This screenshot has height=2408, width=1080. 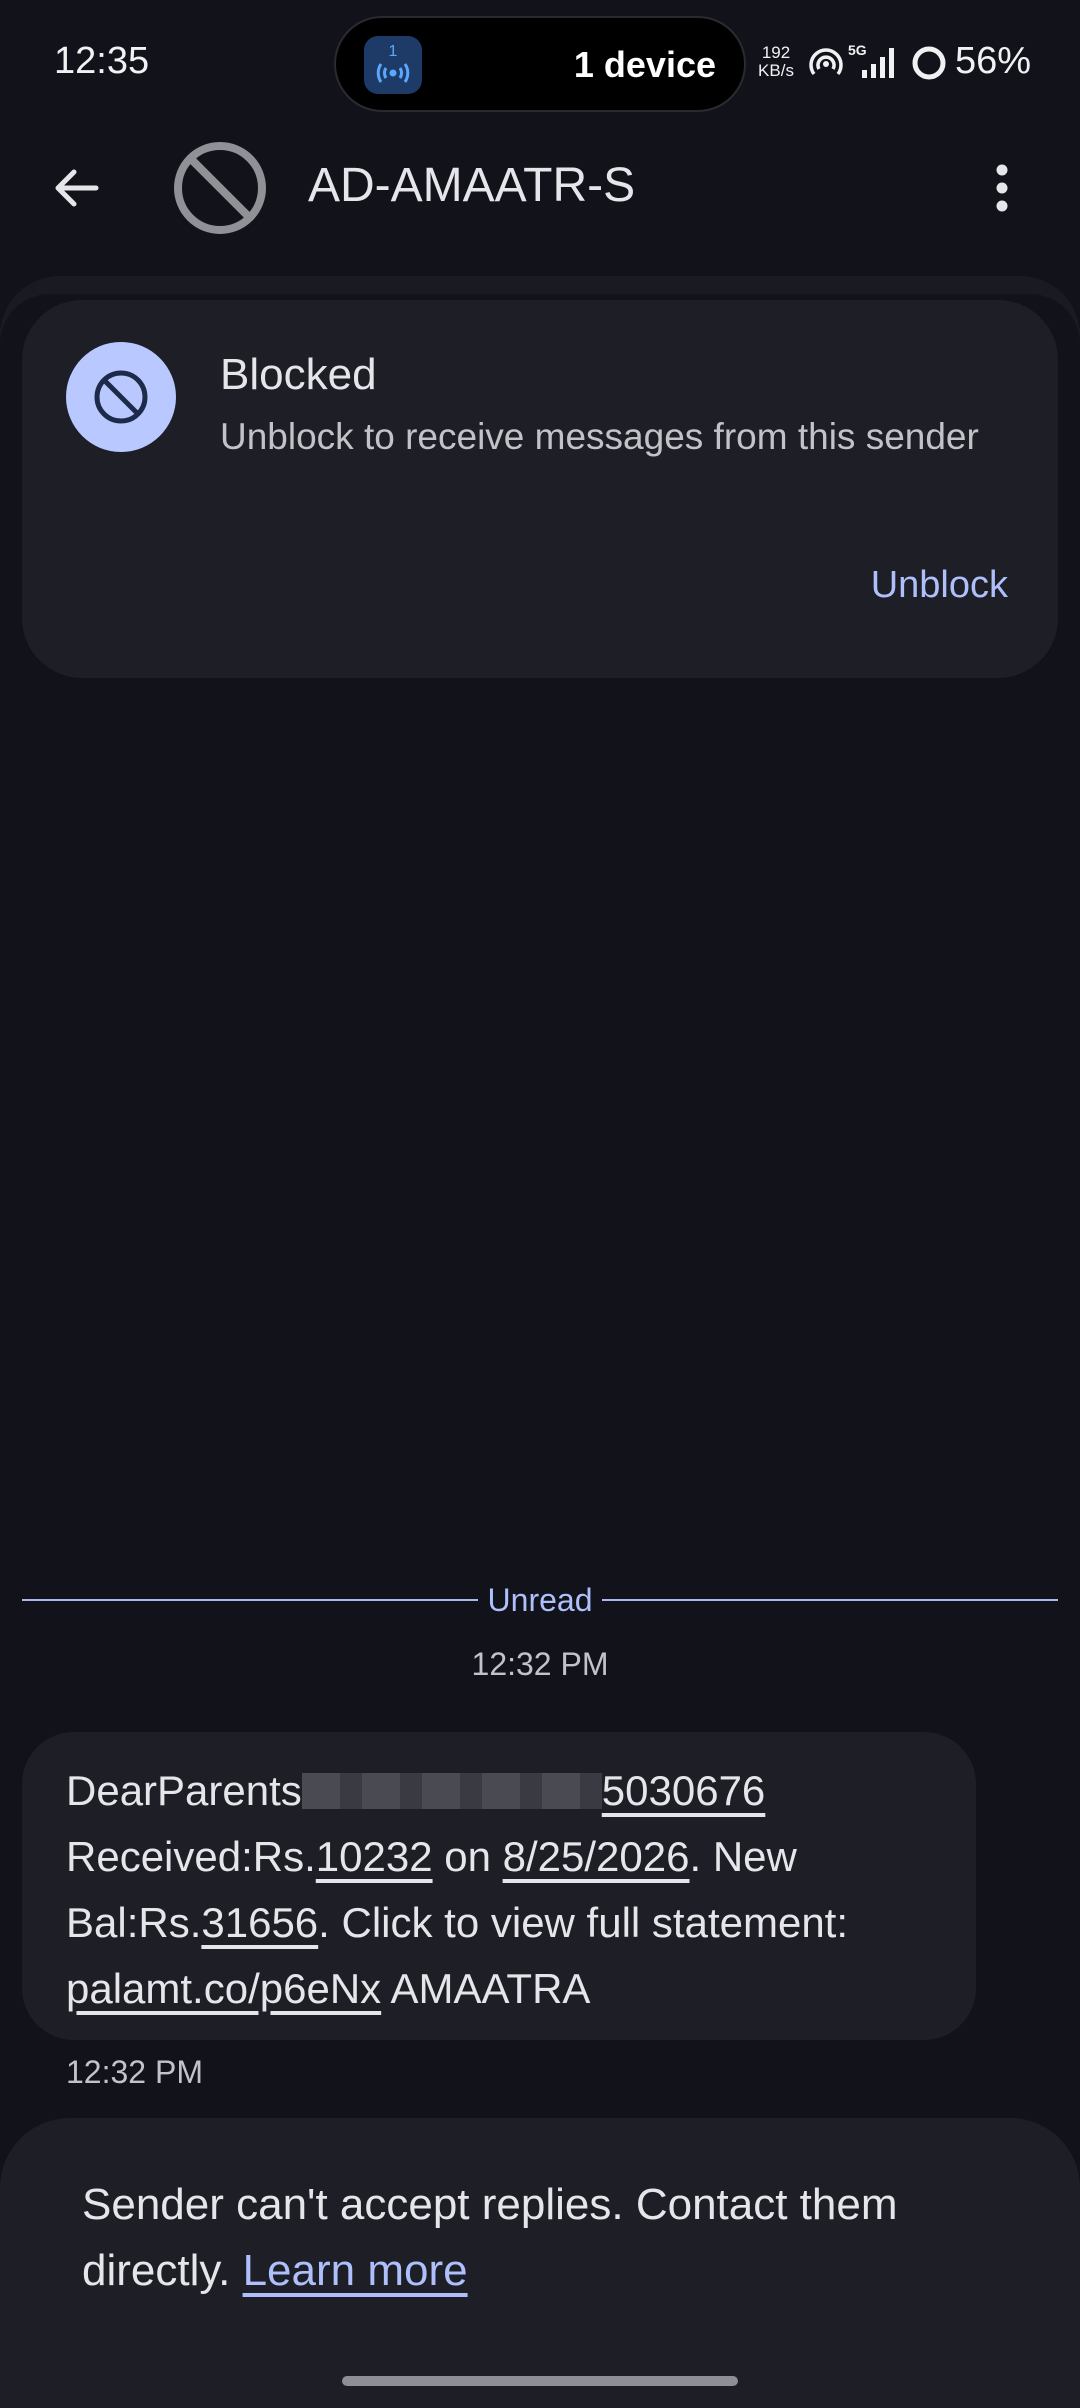 What do you see at coordinates (993, 61) in the screenshot?
I see `battery-percent: 56%` at bounding box center [993, 61].